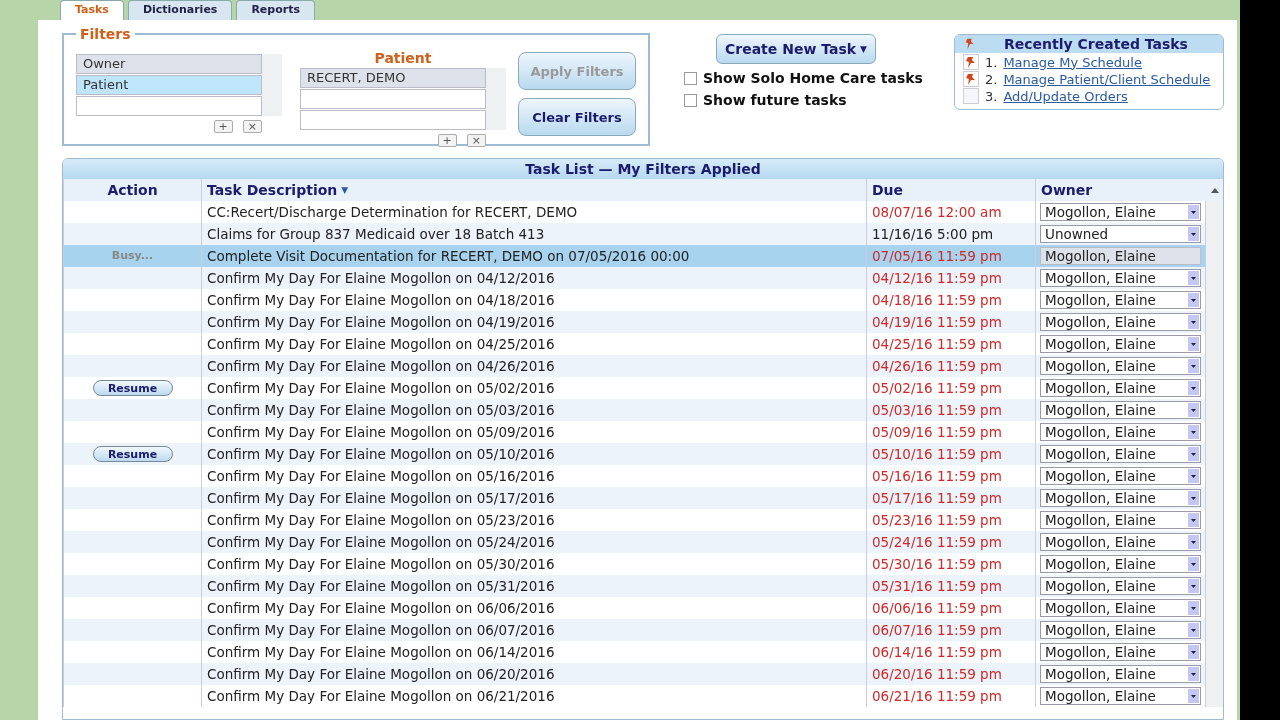 The image size is (1280, 720). I want to click on column-header: Action, so click(132, 190).